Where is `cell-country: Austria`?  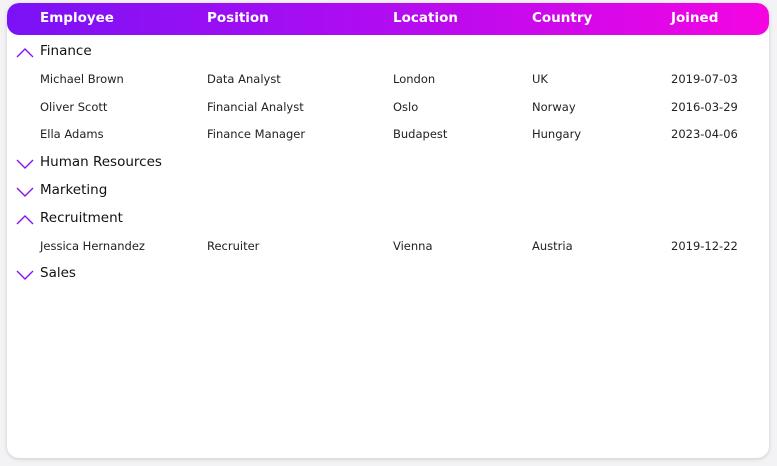 cell-country: Austria is located at coordinates (552, 245).